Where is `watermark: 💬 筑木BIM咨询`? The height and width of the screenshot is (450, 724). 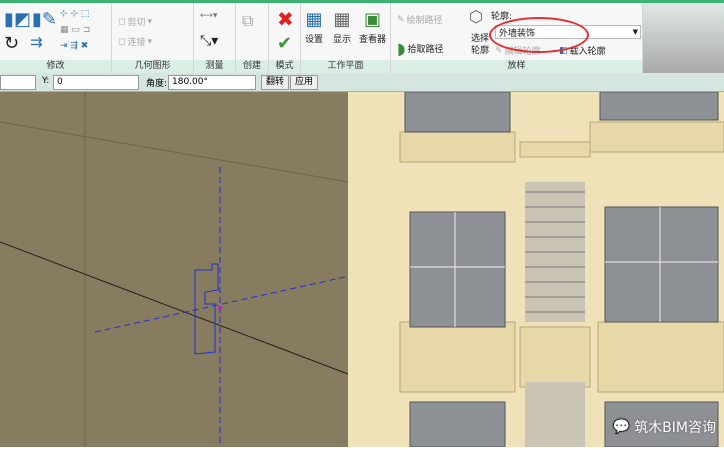 watermark: 💬 筑木BIM咨询 is located at coordinates (664, 427).